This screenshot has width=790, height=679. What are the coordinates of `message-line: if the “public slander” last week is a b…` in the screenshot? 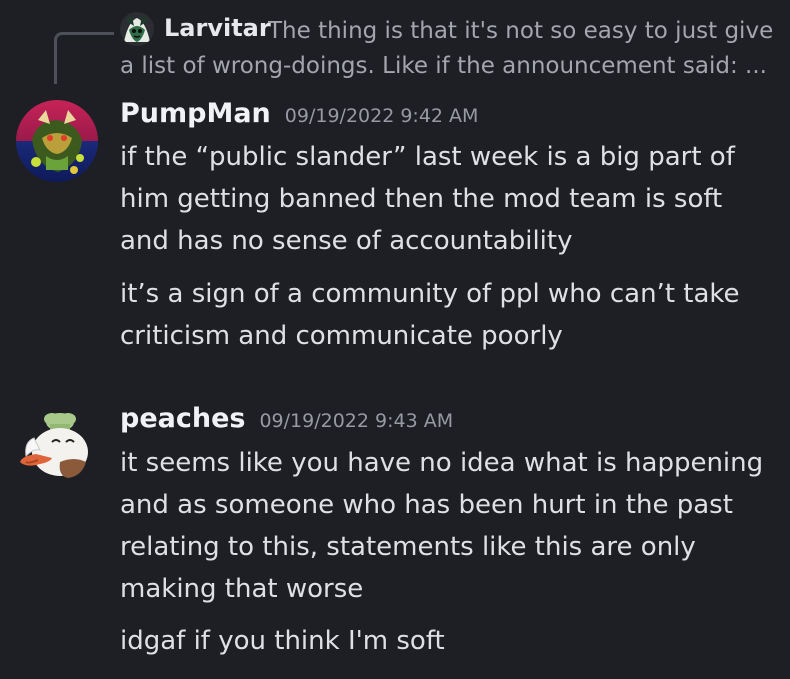 It's located at (427, 157).